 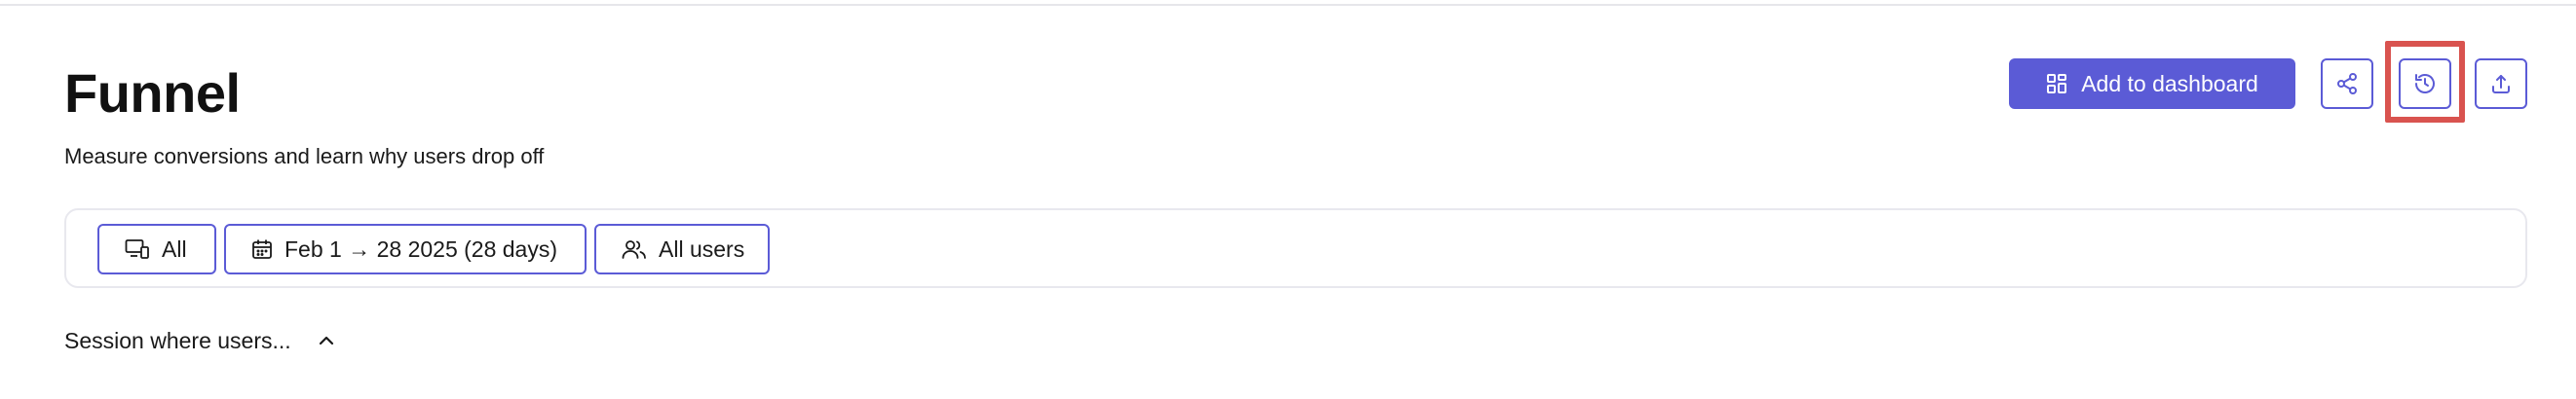 I want to click on upload-icon, so click(x=2501, y=84).